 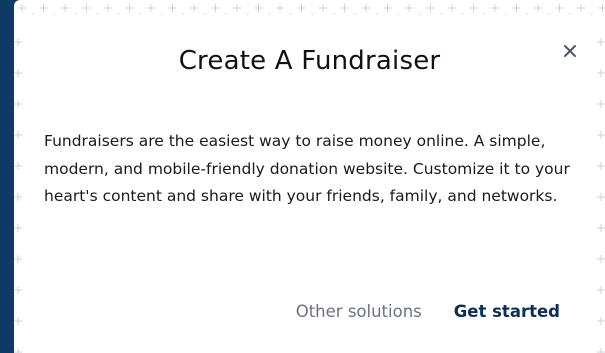 What do you see at coordinates (507, 311) in the screenshot?
I see `get-started-button: Get started` at bounding box center [507, 311].